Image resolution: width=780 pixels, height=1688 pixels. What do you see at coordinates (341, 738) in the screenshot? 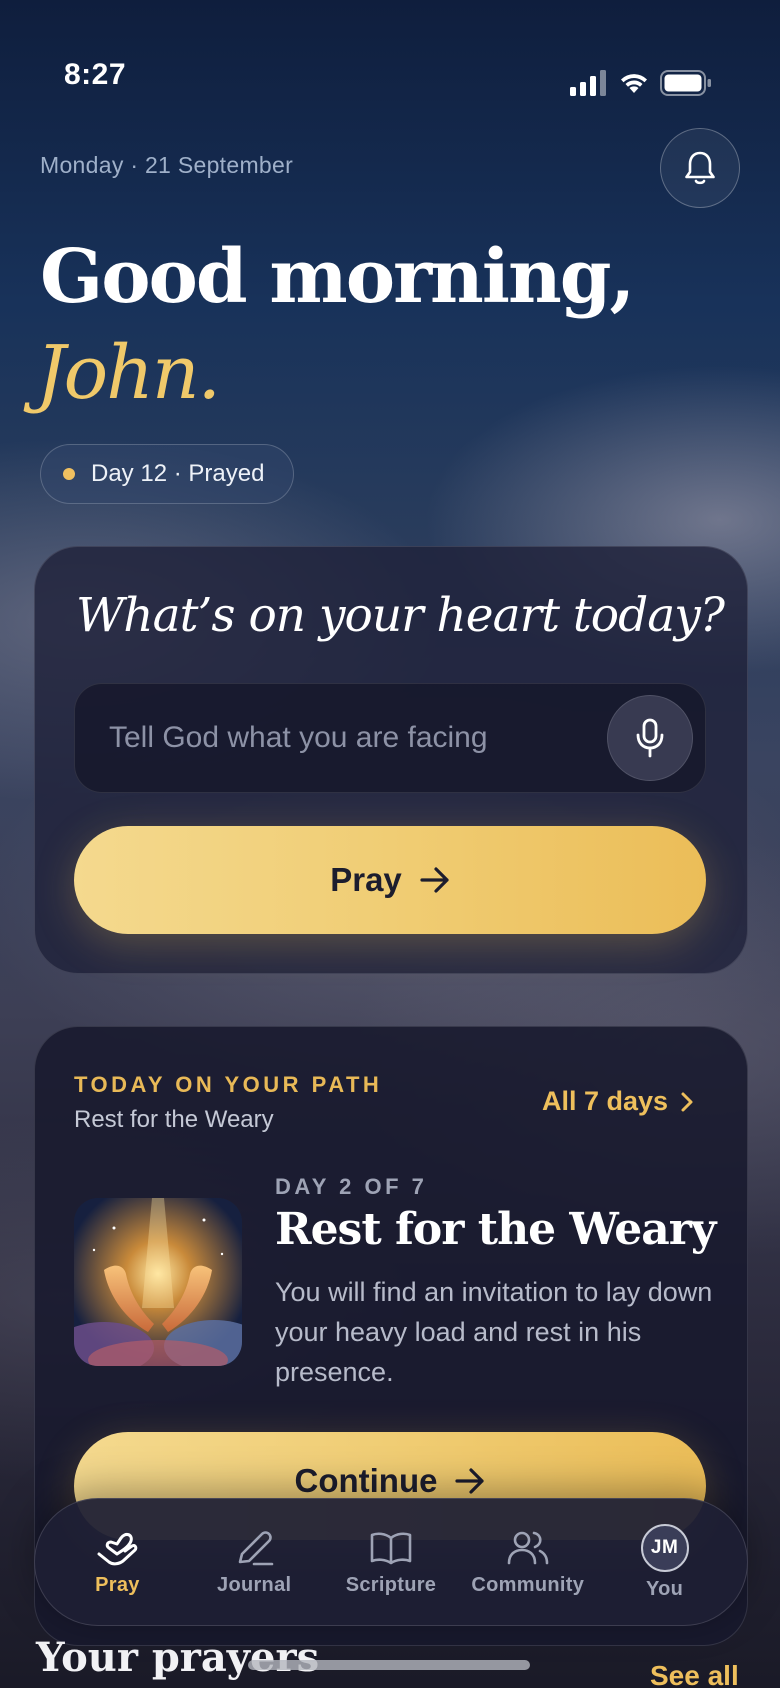
I see `prayer-text-input` at bounding box center [341, 738].